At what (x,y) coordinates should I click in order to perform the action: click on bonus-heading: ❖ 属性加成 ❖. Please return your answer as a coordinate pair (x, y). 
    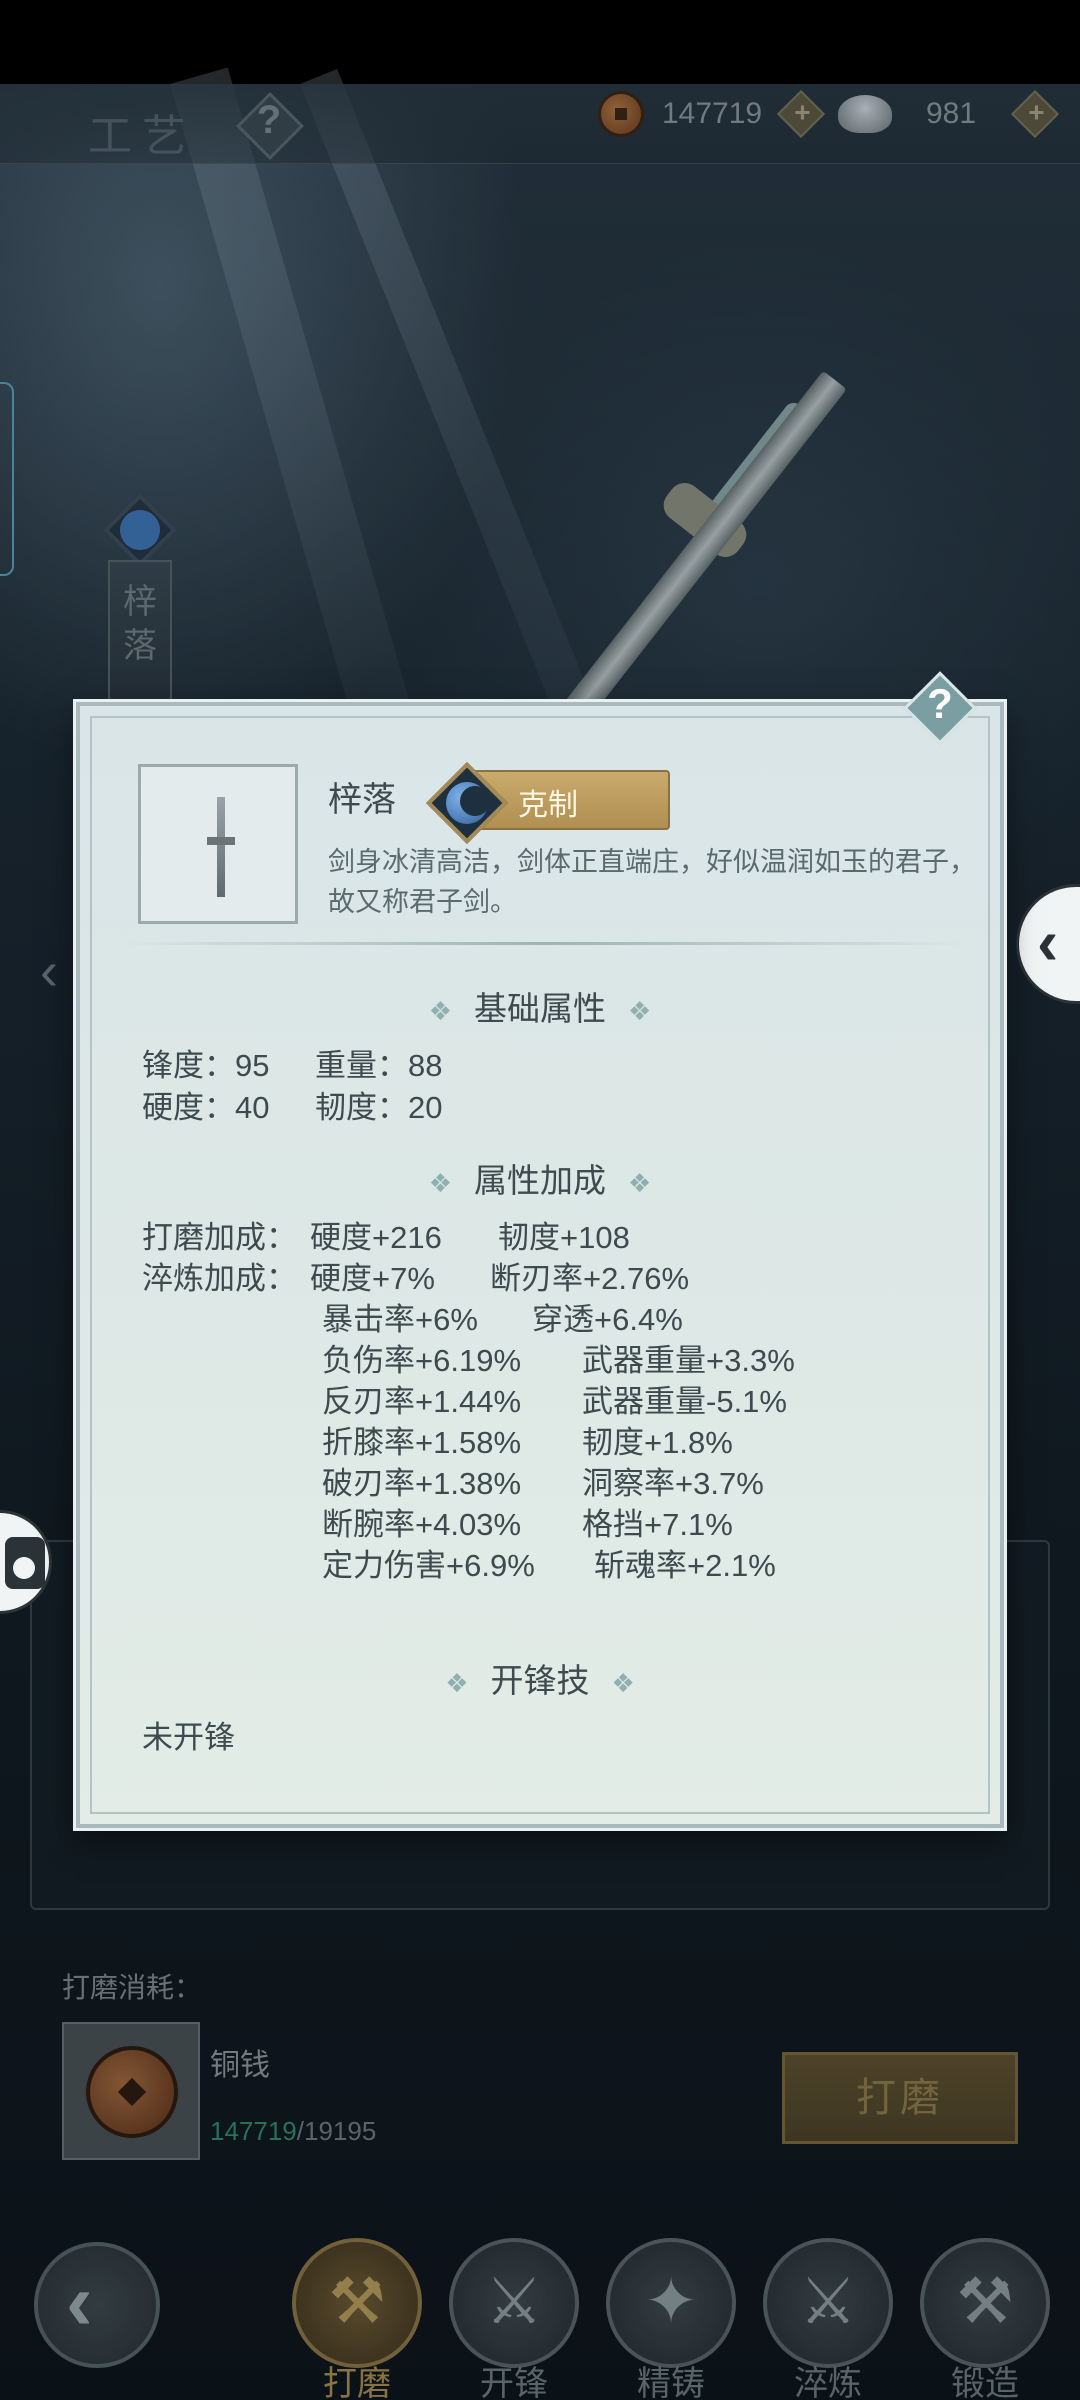
    Looking at the image, I should click on (540, 1178).